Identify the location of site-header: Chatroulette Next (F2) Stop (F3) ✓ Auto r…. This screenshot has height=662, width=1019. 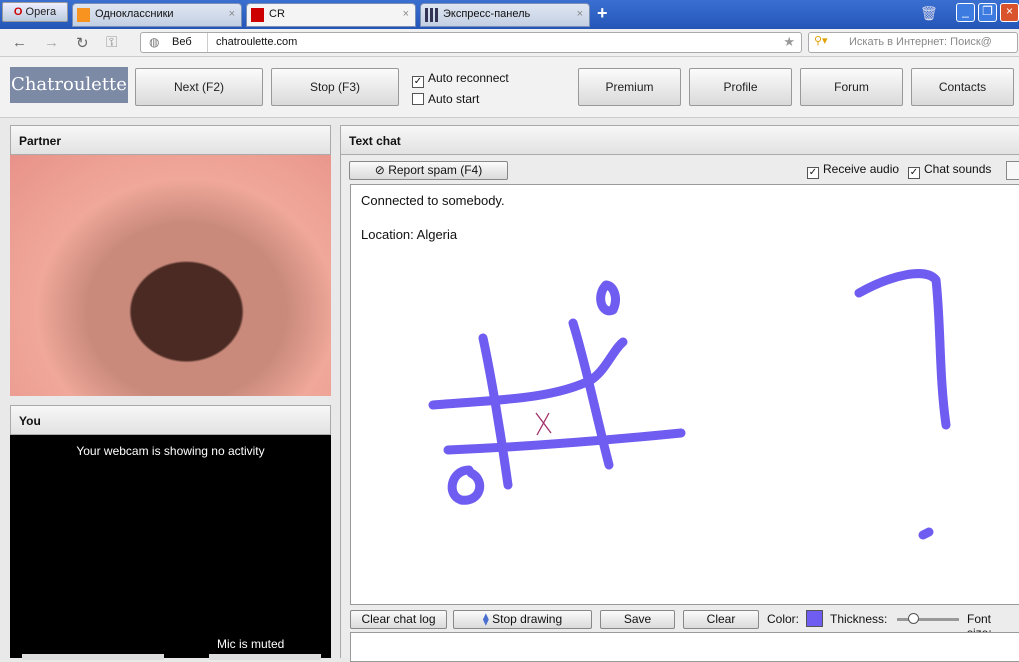
(509, 87).